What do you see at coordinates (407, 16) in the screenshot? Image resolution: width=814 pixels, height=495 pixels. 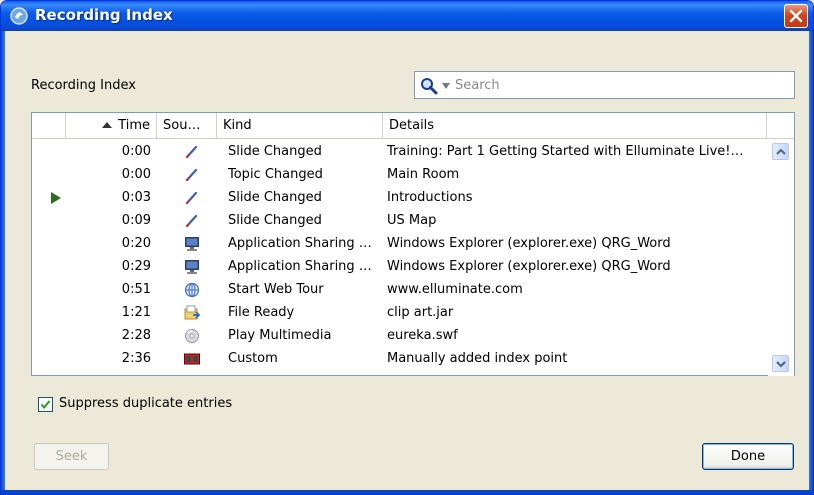 I see `title-bar: Recording Index` at bounding box center [407, 16].